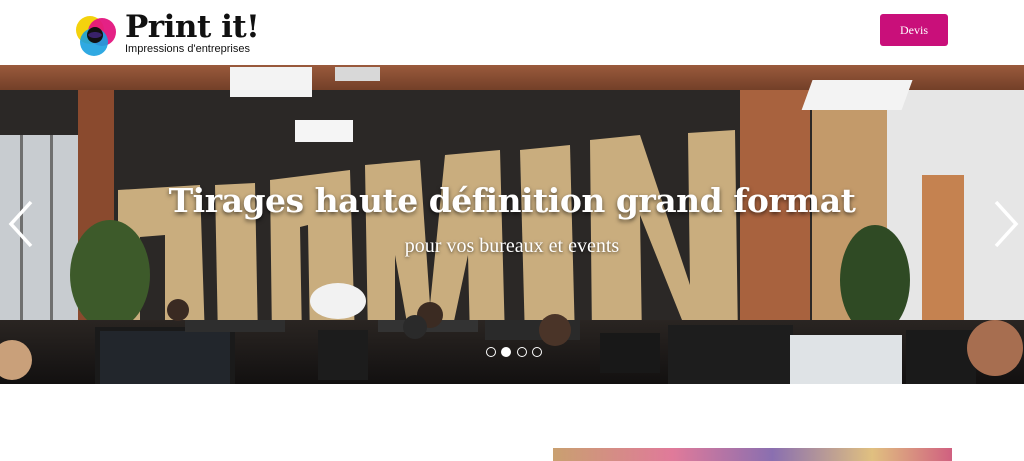 The width and height of the screenshot is (1024, 461). What do you see at coordinates (512, 246) in the screenshot?
I see `hero-subtitle: pour vos bureaux et events` at bounding box center [512, 246].